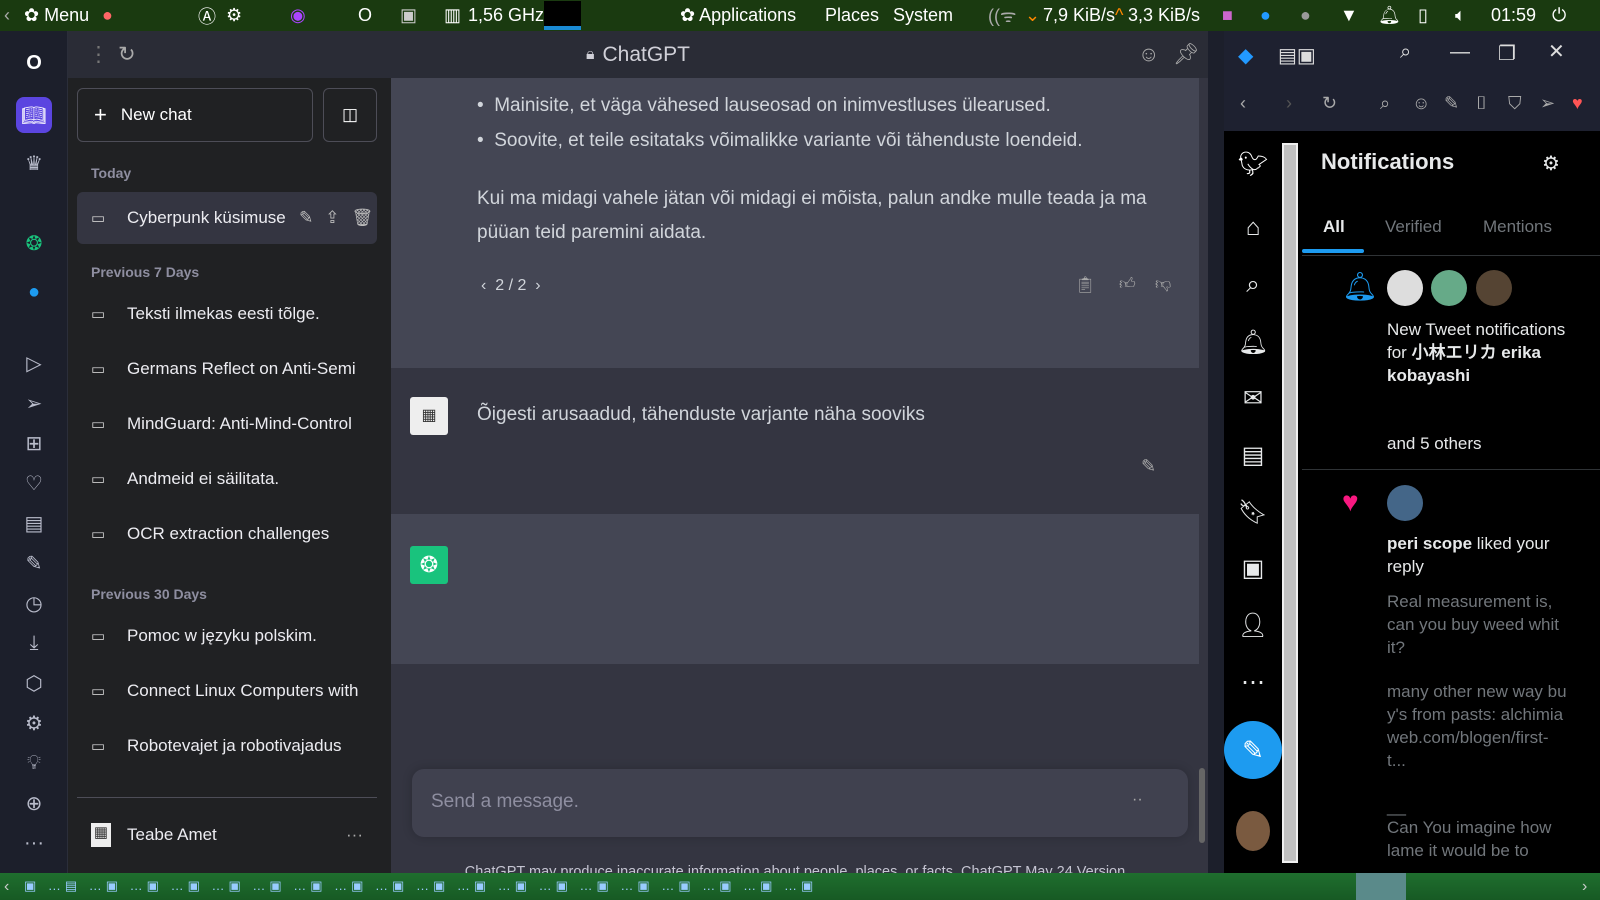  What do you see at coordinates (234, 15) in the screenshot?
I see `settings-gears-icon: ⚙` at bounding box center [234, 15].